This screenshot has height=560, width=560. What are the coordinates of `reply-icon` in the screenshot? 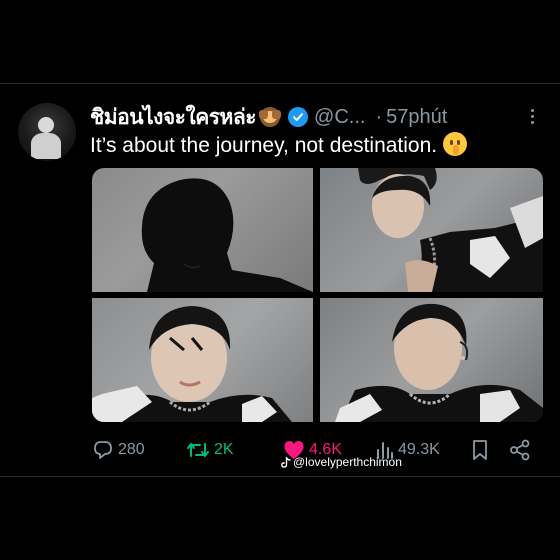 It's located at (103, 450).